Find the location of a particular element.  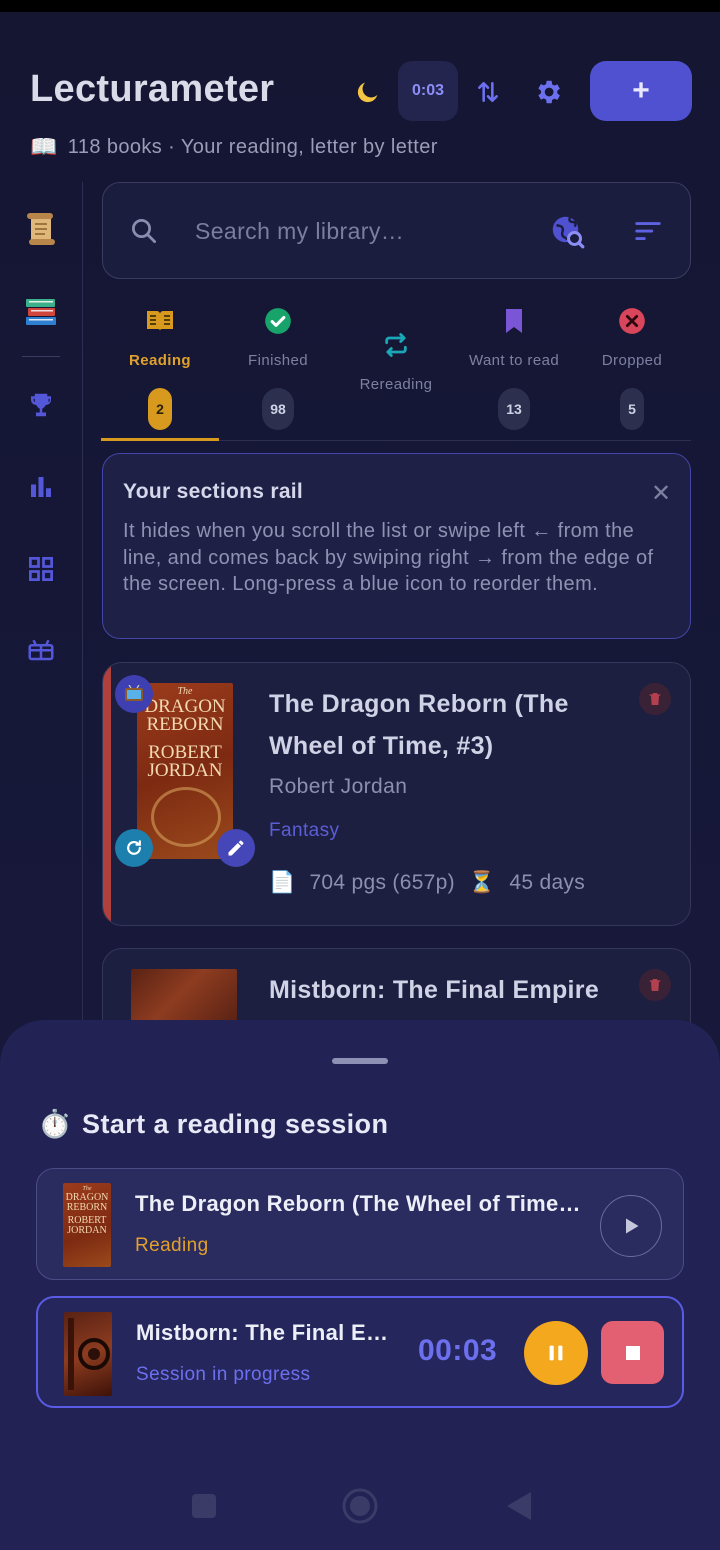

back-button is located at coordinates (518, 1506).